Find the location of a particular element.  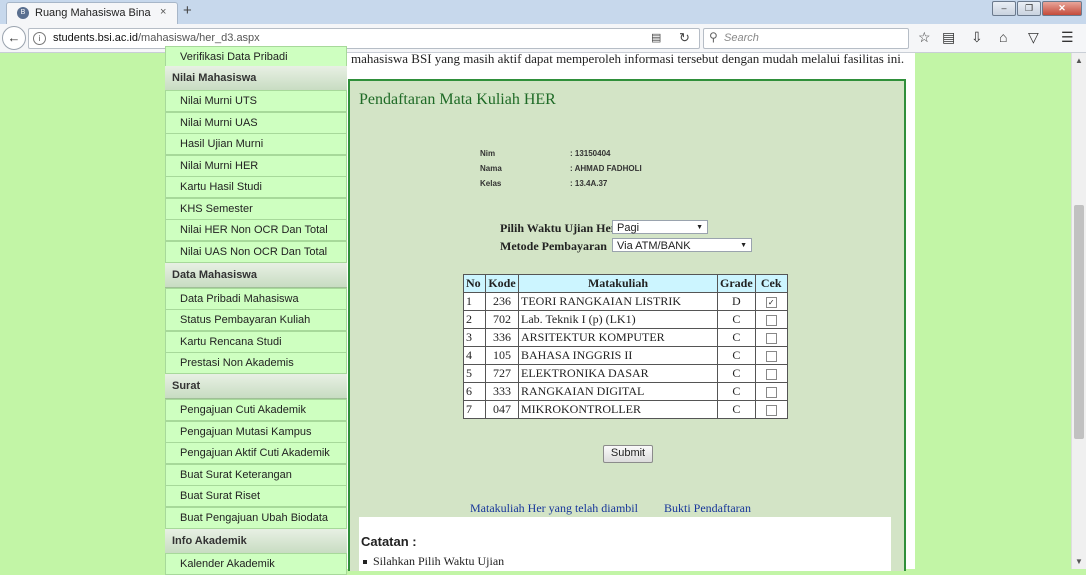

search-placeholder: Search is located at coordinates (741, 38).